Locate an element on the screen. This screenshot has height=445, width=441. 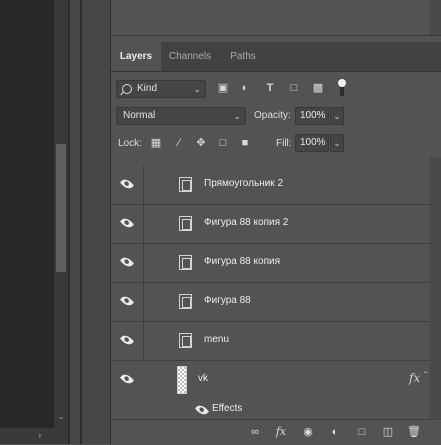
delete-layer-icon: 🗑 is located at coordinates (414, 432).